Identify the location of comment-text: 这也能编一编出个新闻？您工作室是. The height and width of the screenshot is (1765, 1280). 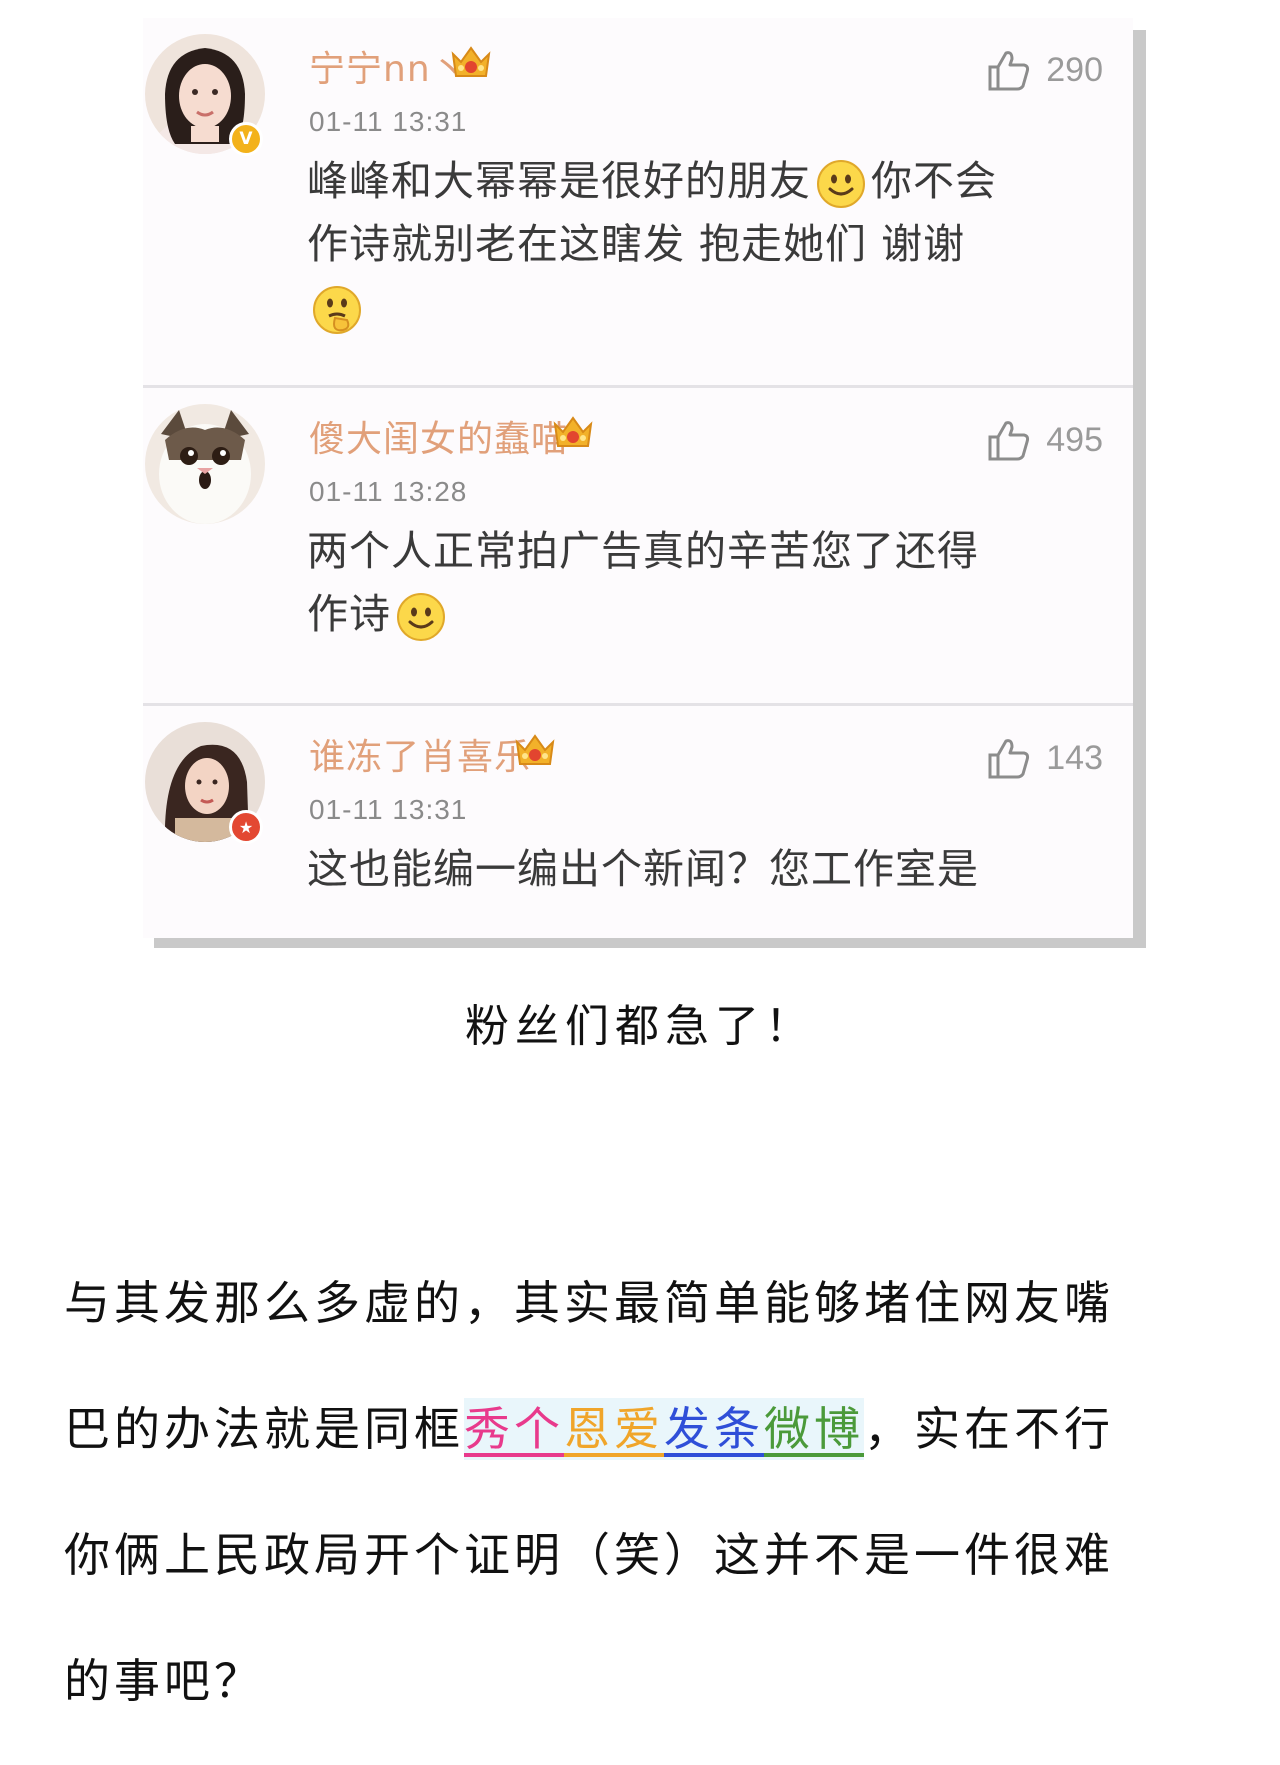
(661, 869).